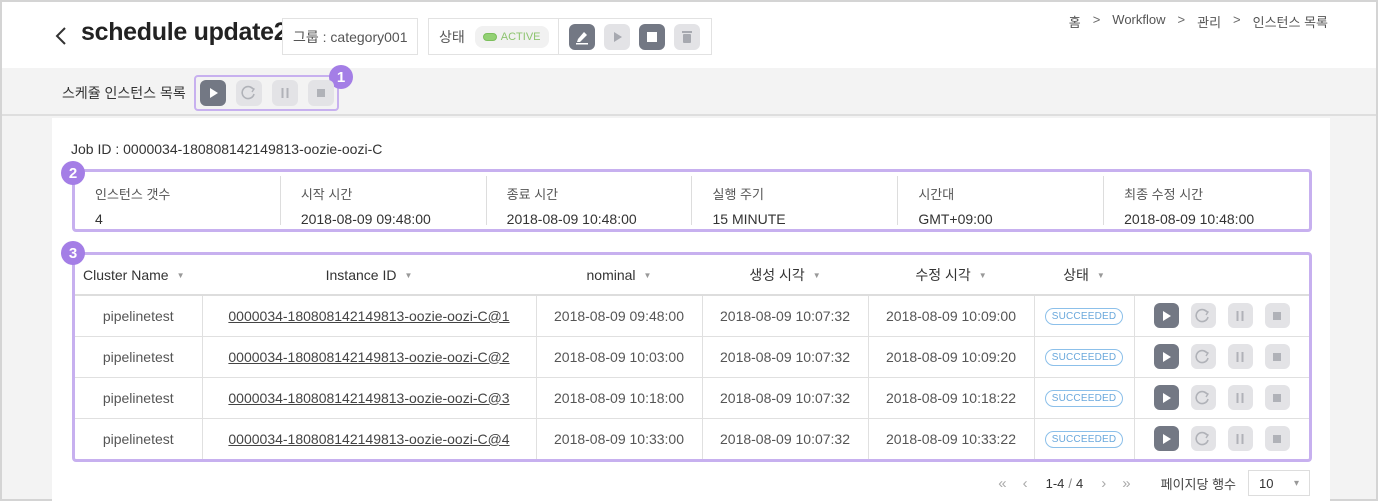 The image size is (1378, 501). Describe the element at coordinates (582, 36) in the screenshot. I see `edit-button` at that location.